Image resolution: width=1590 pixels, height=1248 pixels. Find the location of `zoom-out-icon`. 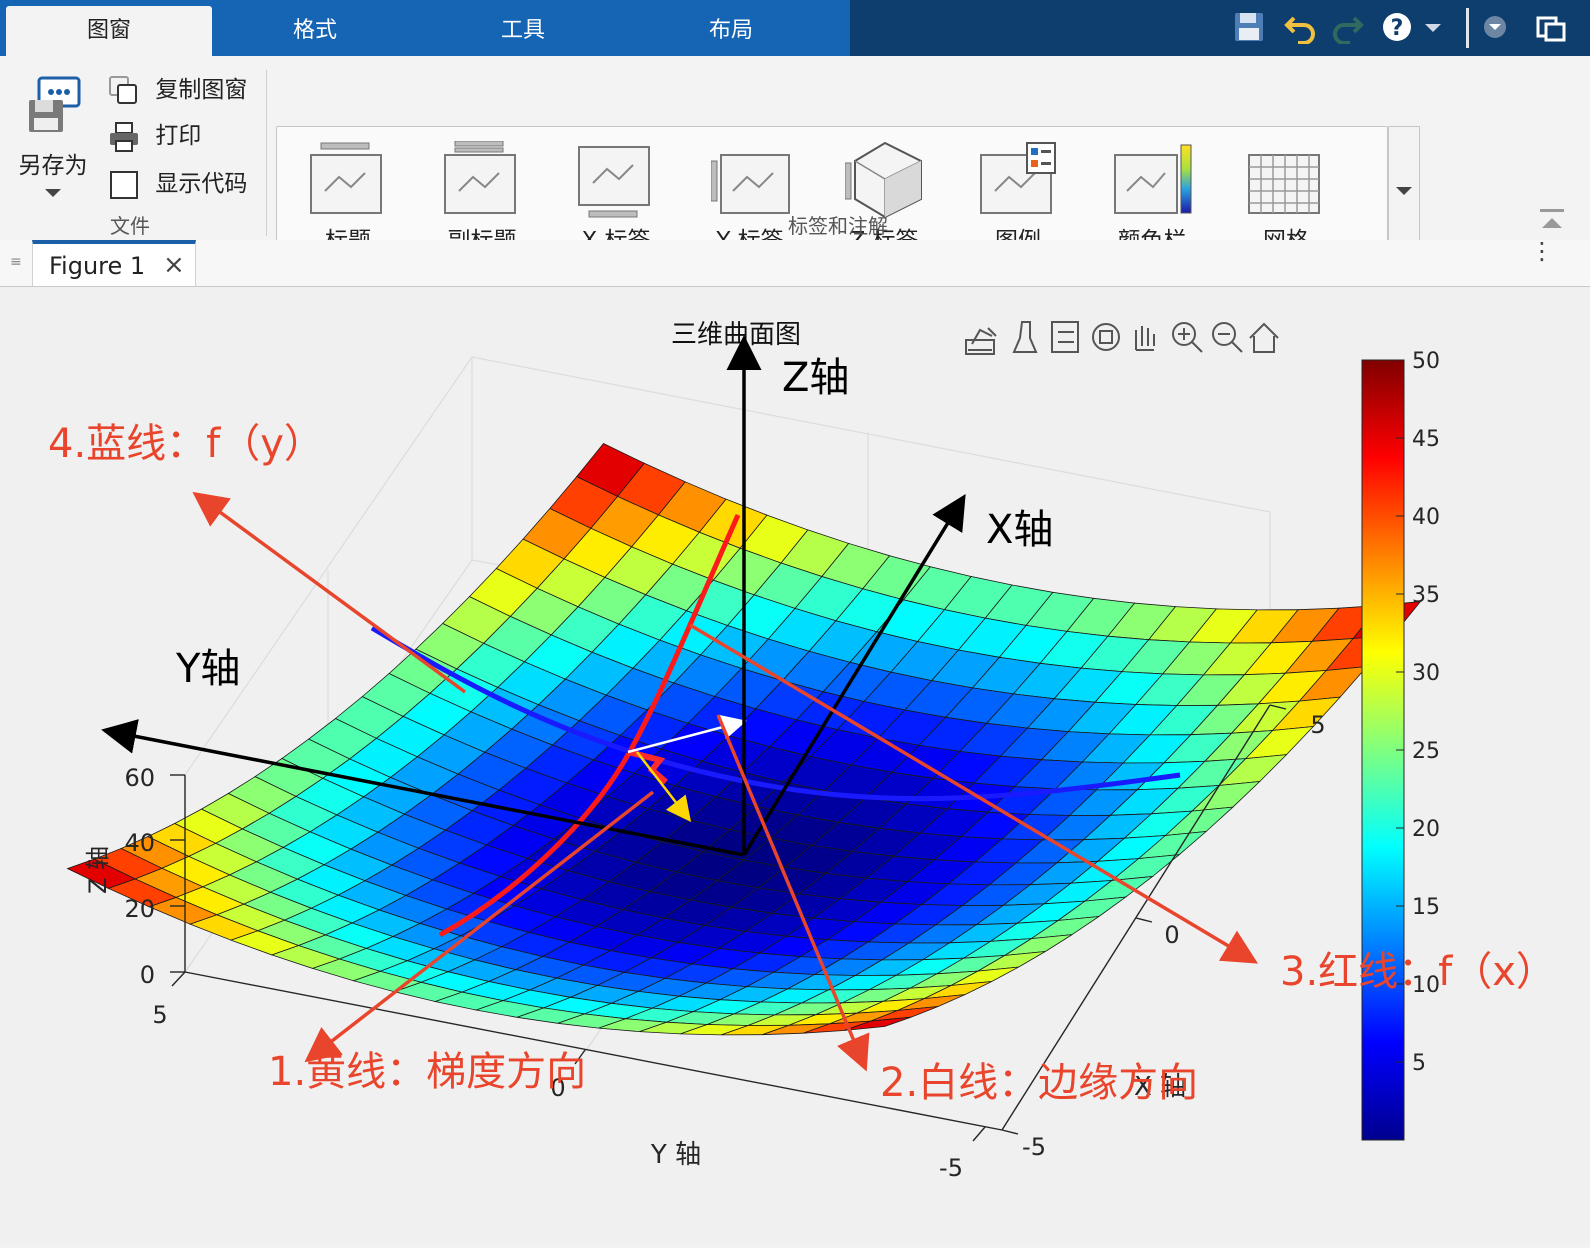

zoom-out-icon is located at coordinates (1227, 337).